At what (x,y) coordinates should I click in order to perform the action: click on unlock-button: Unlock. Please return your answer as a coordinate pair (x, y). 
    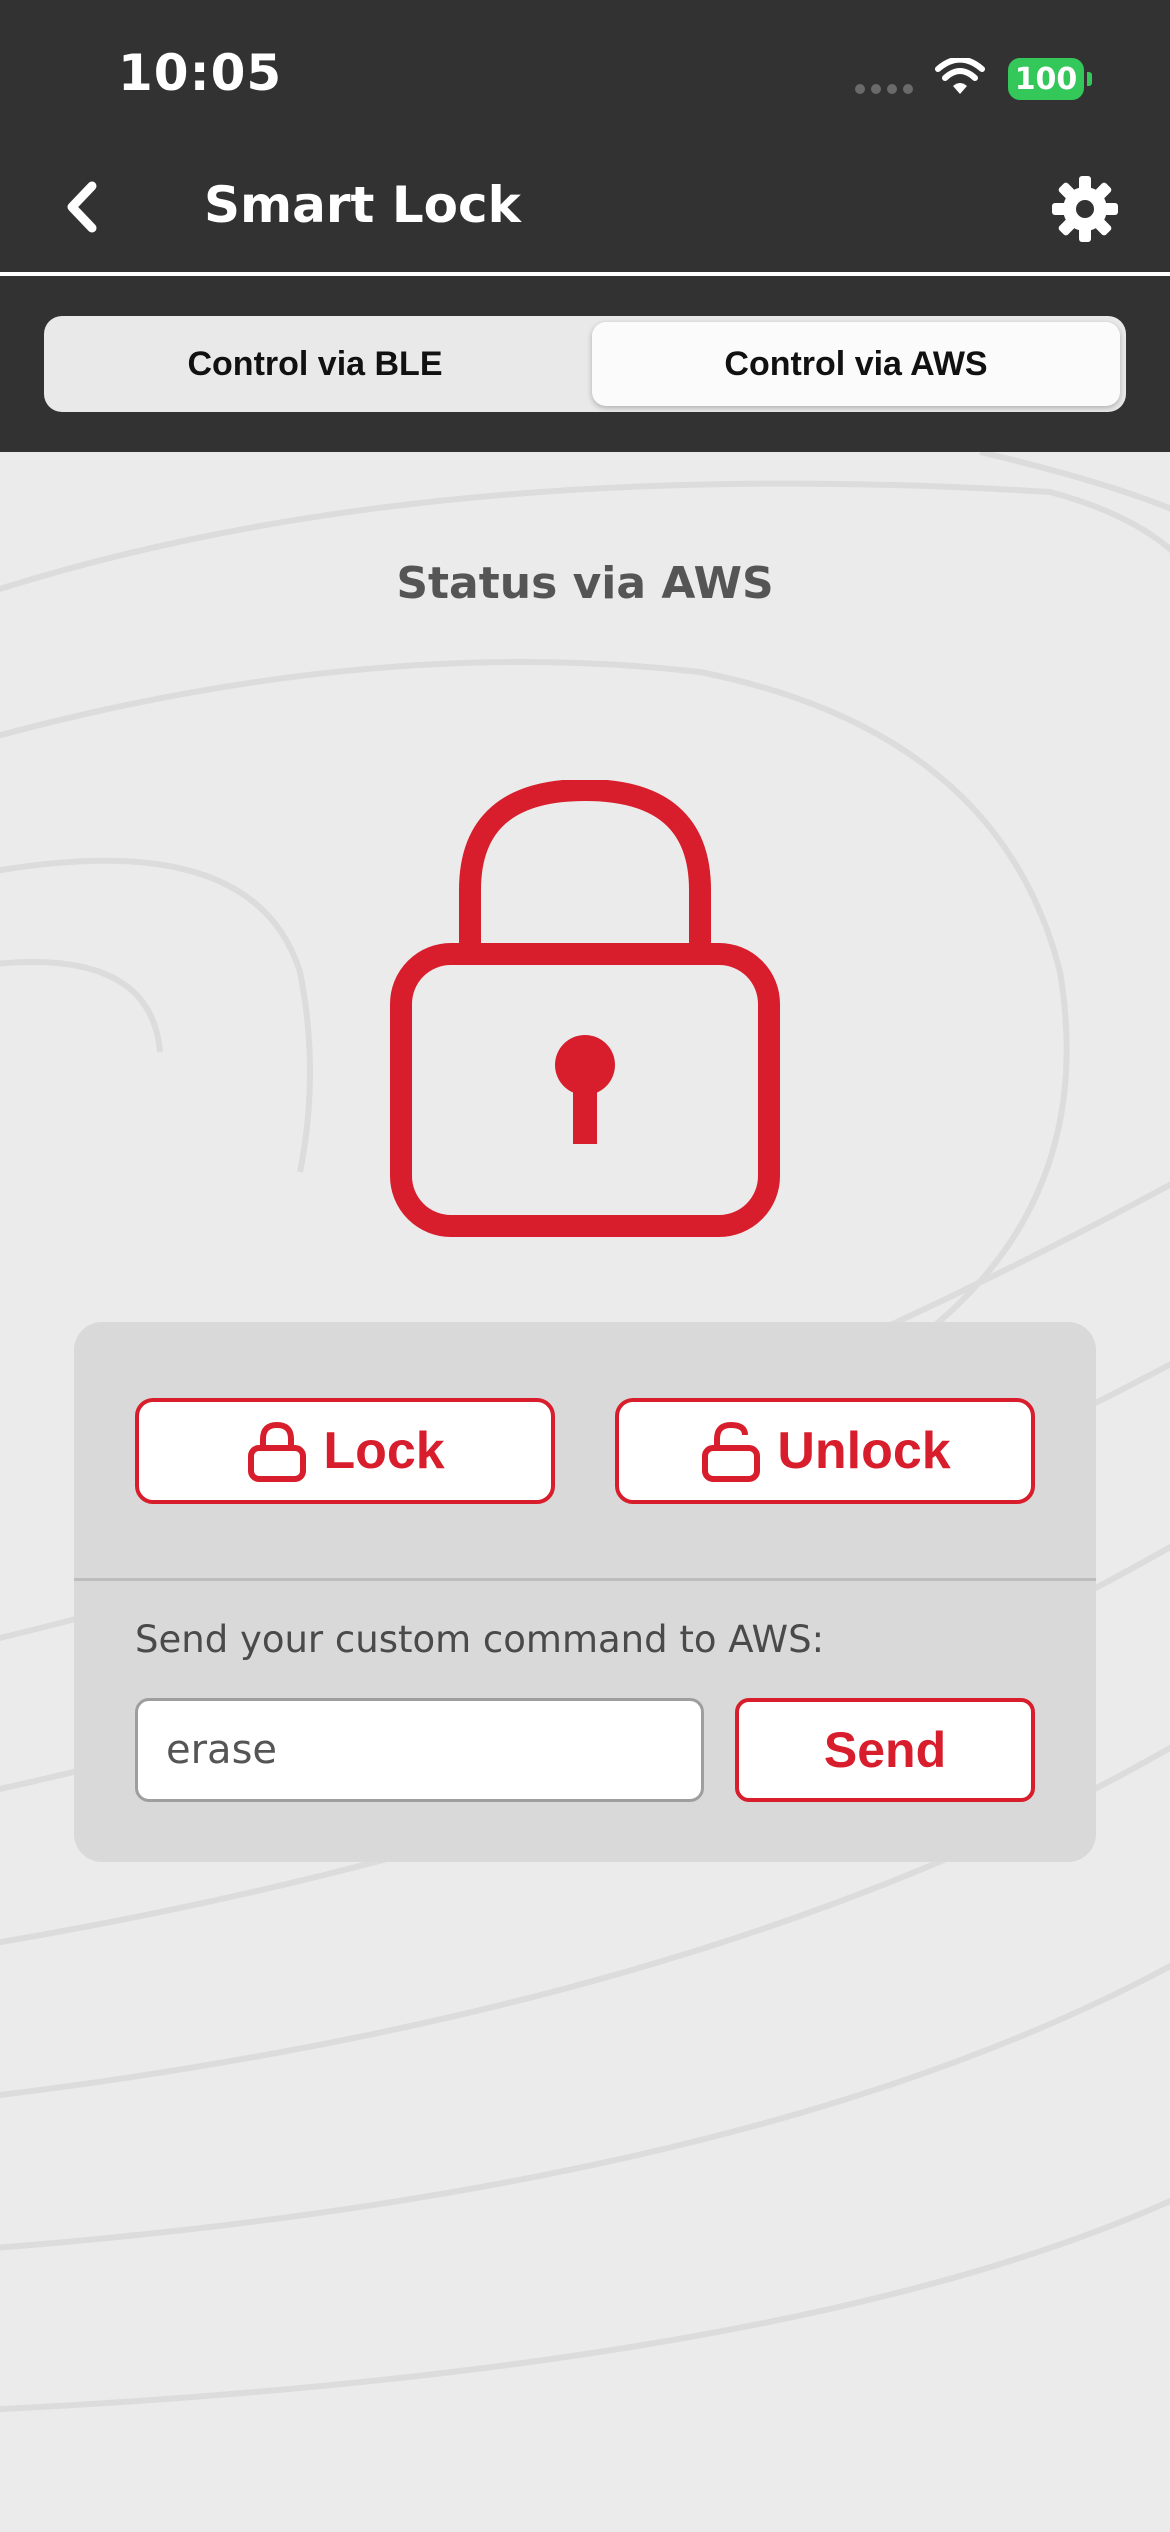
    Looking at the image, I should click on (825, 1451).